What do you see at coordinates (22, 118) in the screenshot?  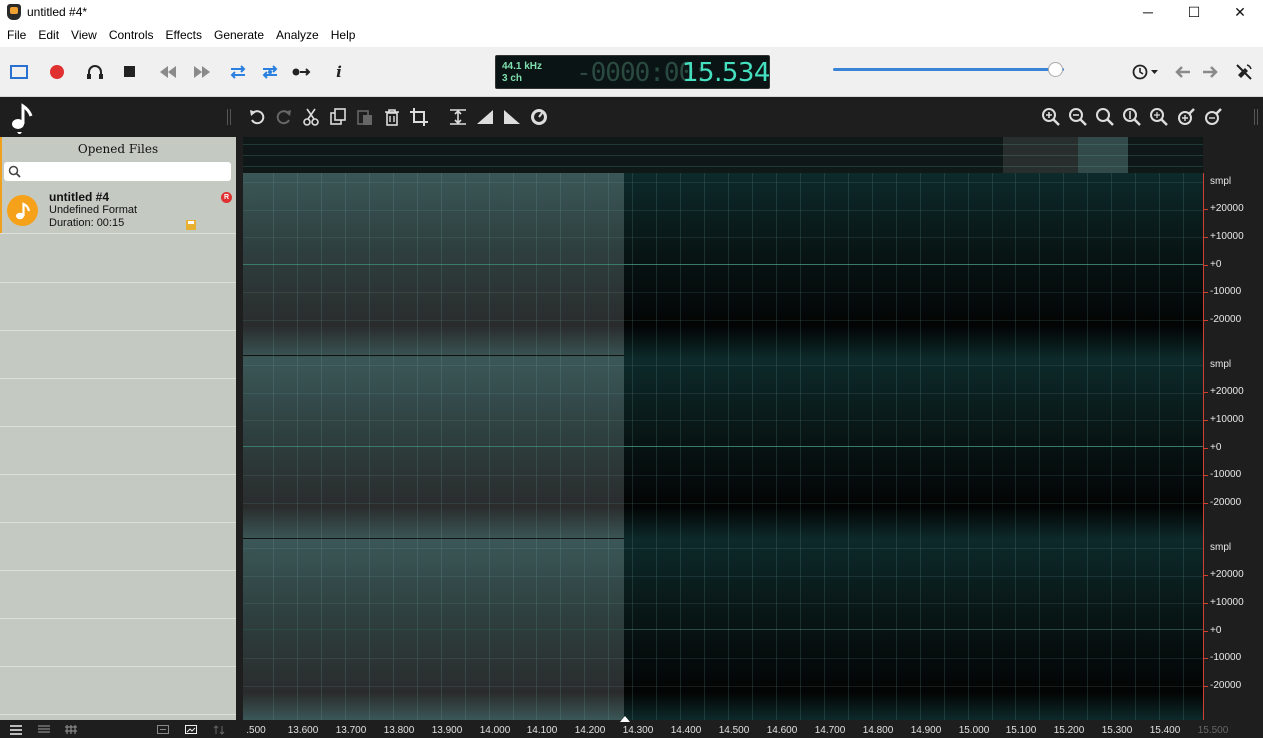 I see `files-panel-toggle` at bounding box center [22, 118].